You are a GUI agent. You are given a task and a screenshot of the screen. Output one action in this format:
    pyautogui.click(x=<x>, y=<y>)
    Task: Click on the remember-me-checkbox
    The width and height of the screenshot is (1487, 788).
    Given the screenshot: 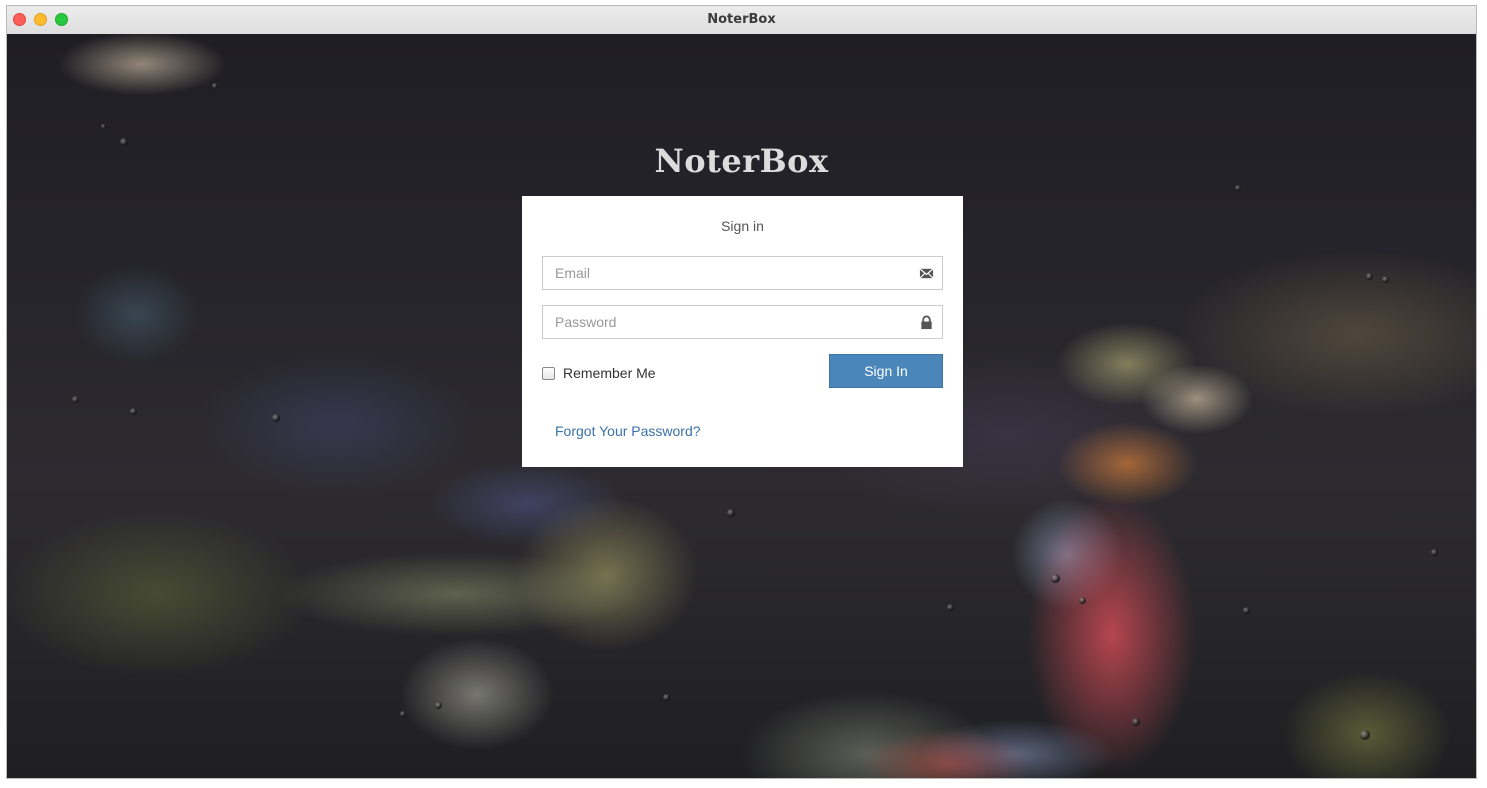 What is the action you would take?
    pyautogui.click(x=548, y=373)
    